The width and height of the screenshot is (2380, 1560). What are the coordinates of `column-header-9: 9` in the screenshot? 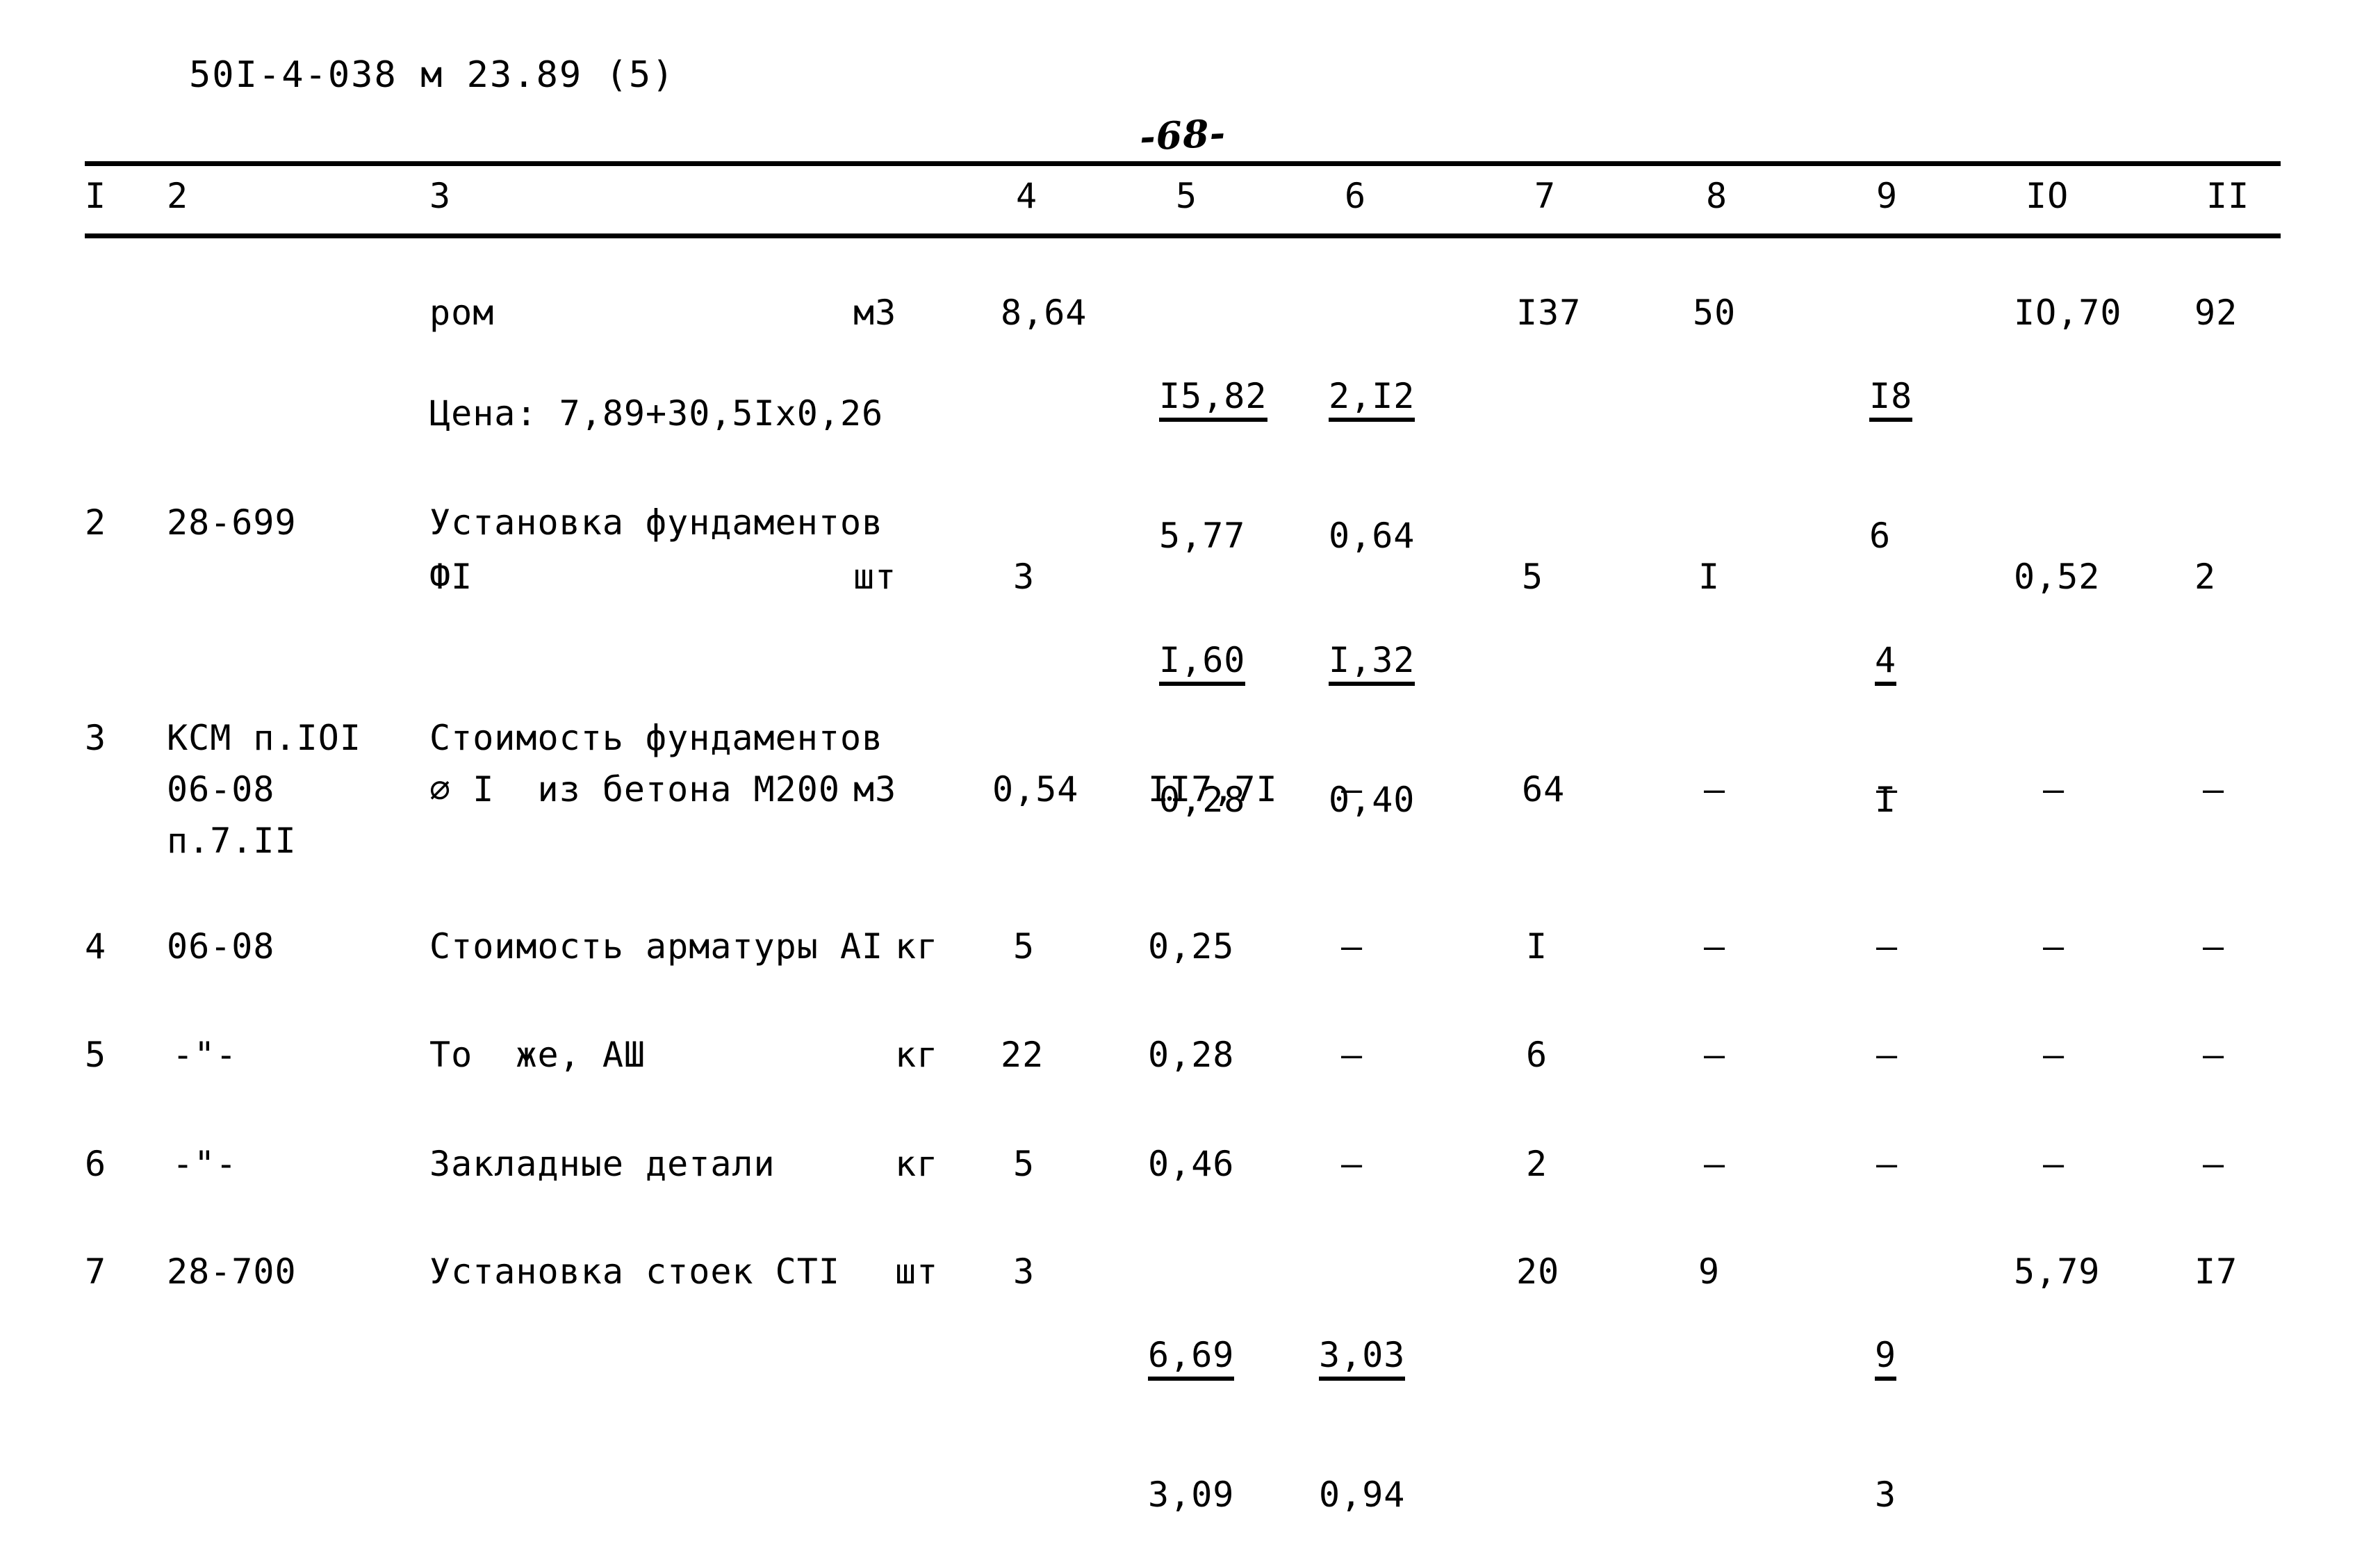 It's located at (1887, 196).